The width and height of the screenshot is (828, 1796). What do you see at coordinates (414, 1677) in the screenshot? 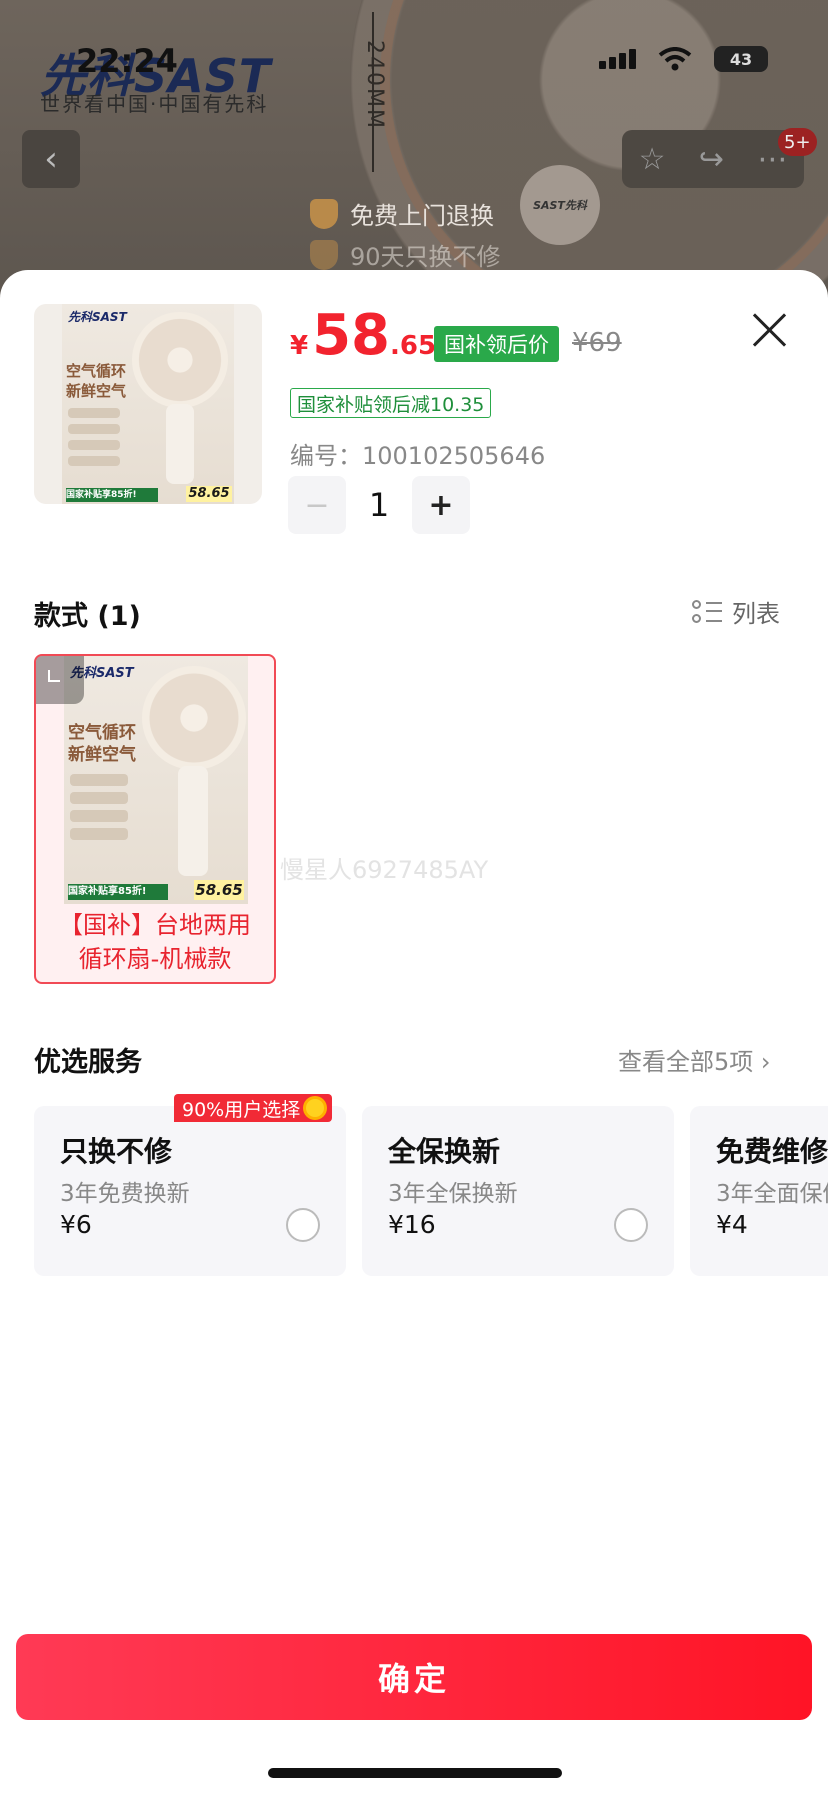
I see `confirm-button: 确定` at bounding box center [414, 1677].